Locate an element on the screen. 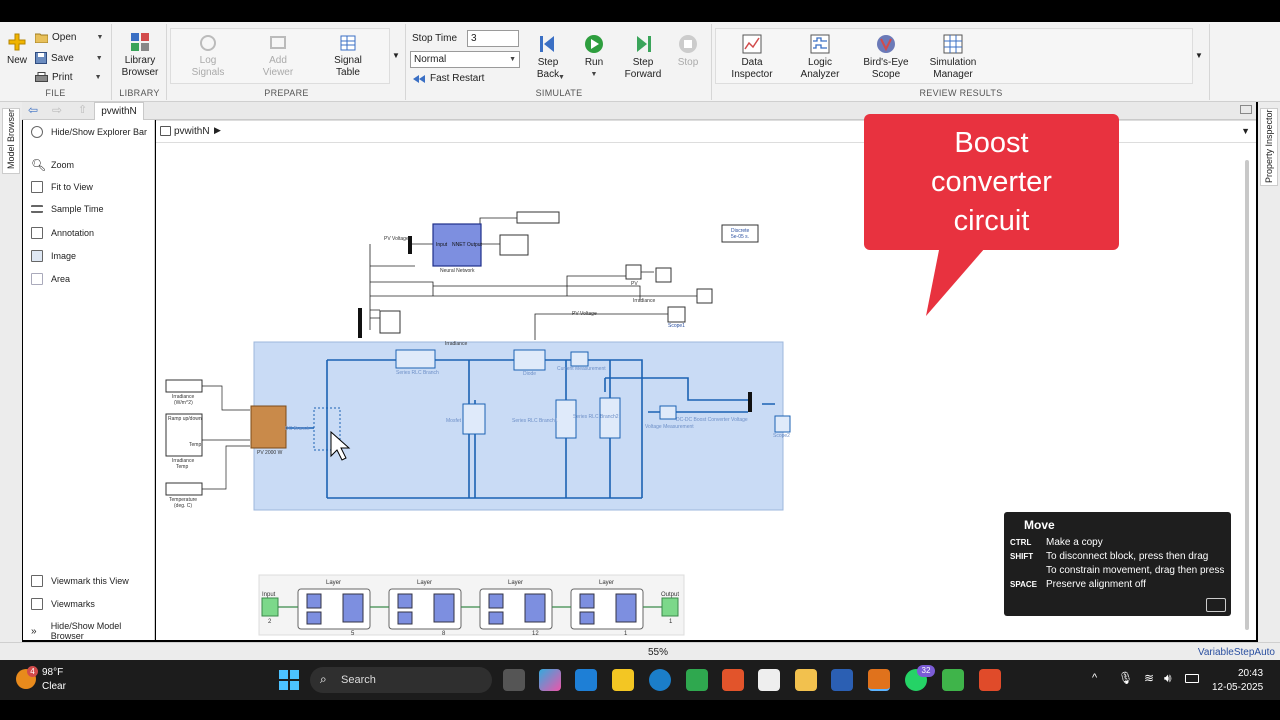 This screenshot has width=1280, height=720. layer-3-title: Layer is located at coordinates (516, 583).